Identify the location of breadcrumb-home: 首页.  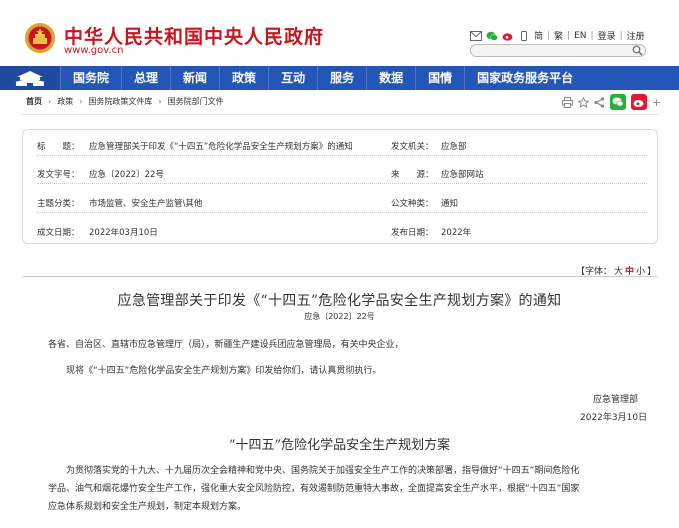
(34, 101).